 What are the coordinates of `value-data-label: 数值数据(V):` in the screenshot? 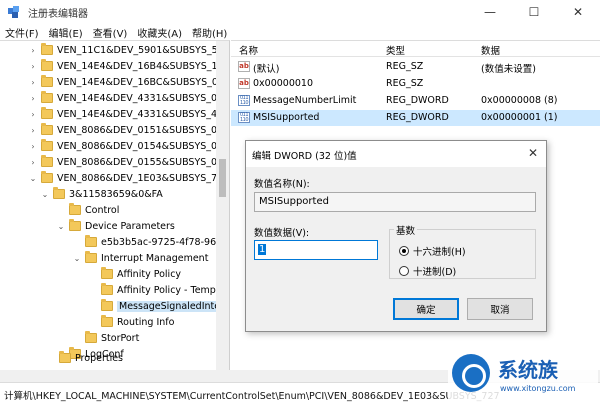 It's located at (282, 233).